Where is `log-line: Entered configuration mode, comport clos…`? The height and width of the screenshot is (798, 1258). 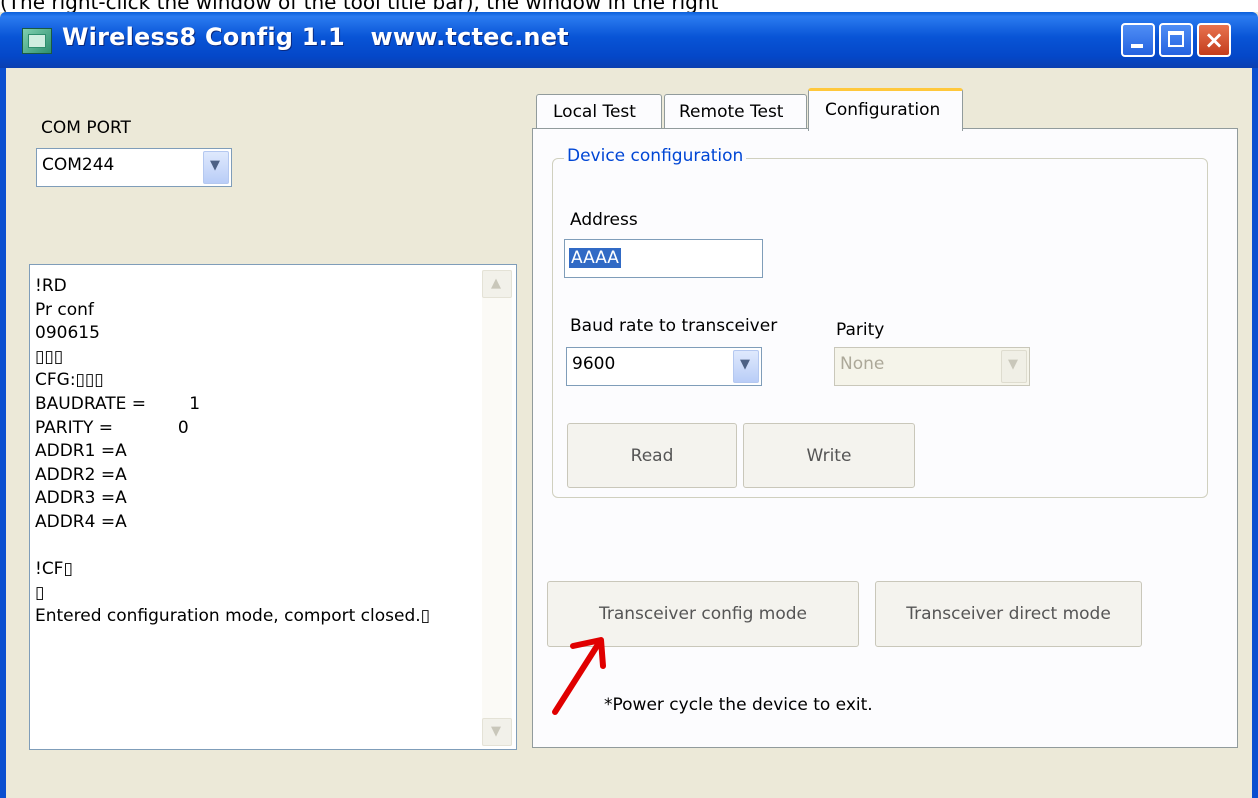
log-line: Entered configuration mode, comport clos… is located at coordinates (232, 616).